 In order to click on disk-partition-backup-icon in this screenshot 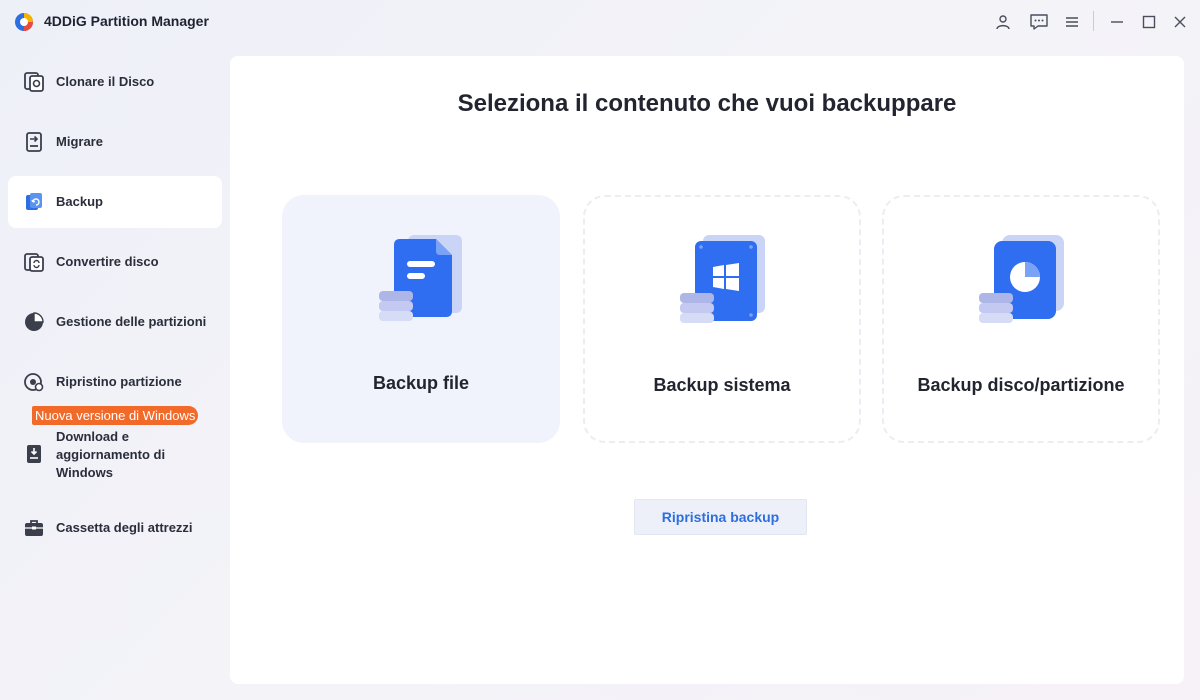, I will do `click(1021, 279)`.